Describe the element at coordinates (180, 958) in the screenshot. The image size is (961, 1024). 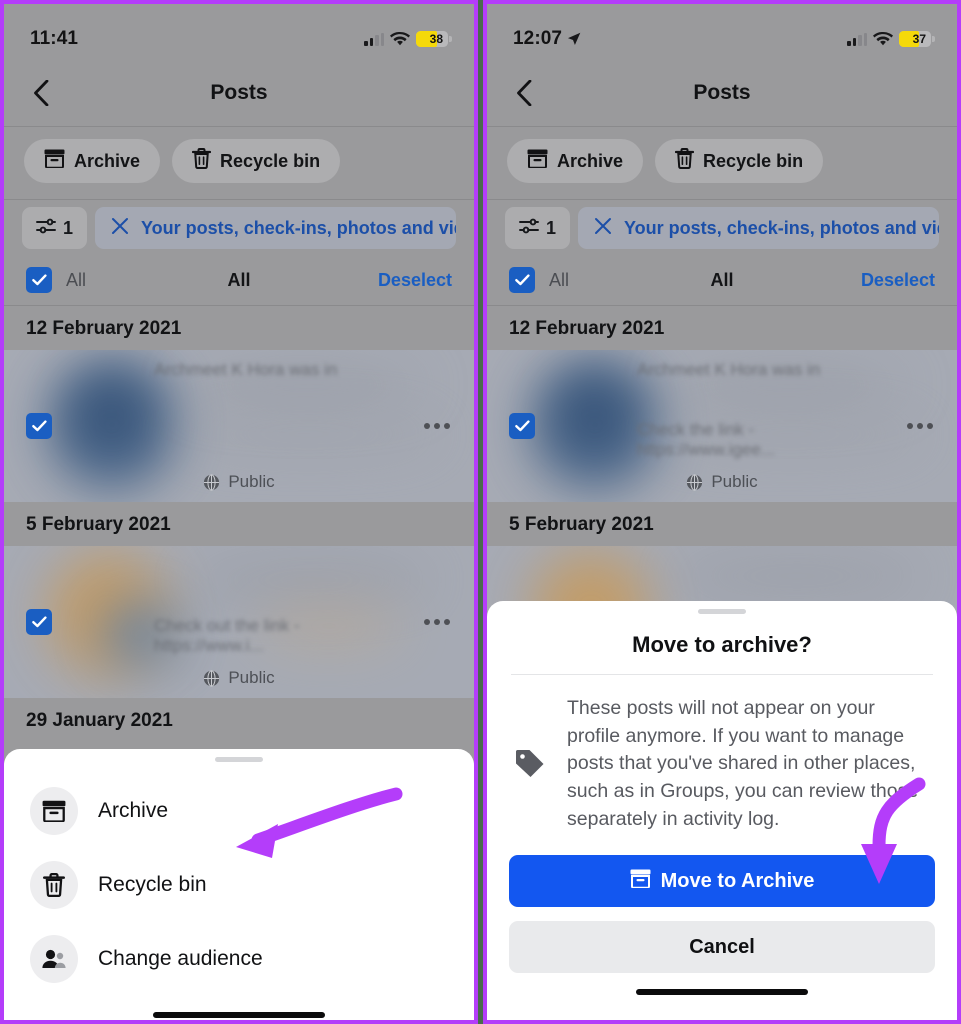
I see `sheet-item-label: Change audience` at that location.